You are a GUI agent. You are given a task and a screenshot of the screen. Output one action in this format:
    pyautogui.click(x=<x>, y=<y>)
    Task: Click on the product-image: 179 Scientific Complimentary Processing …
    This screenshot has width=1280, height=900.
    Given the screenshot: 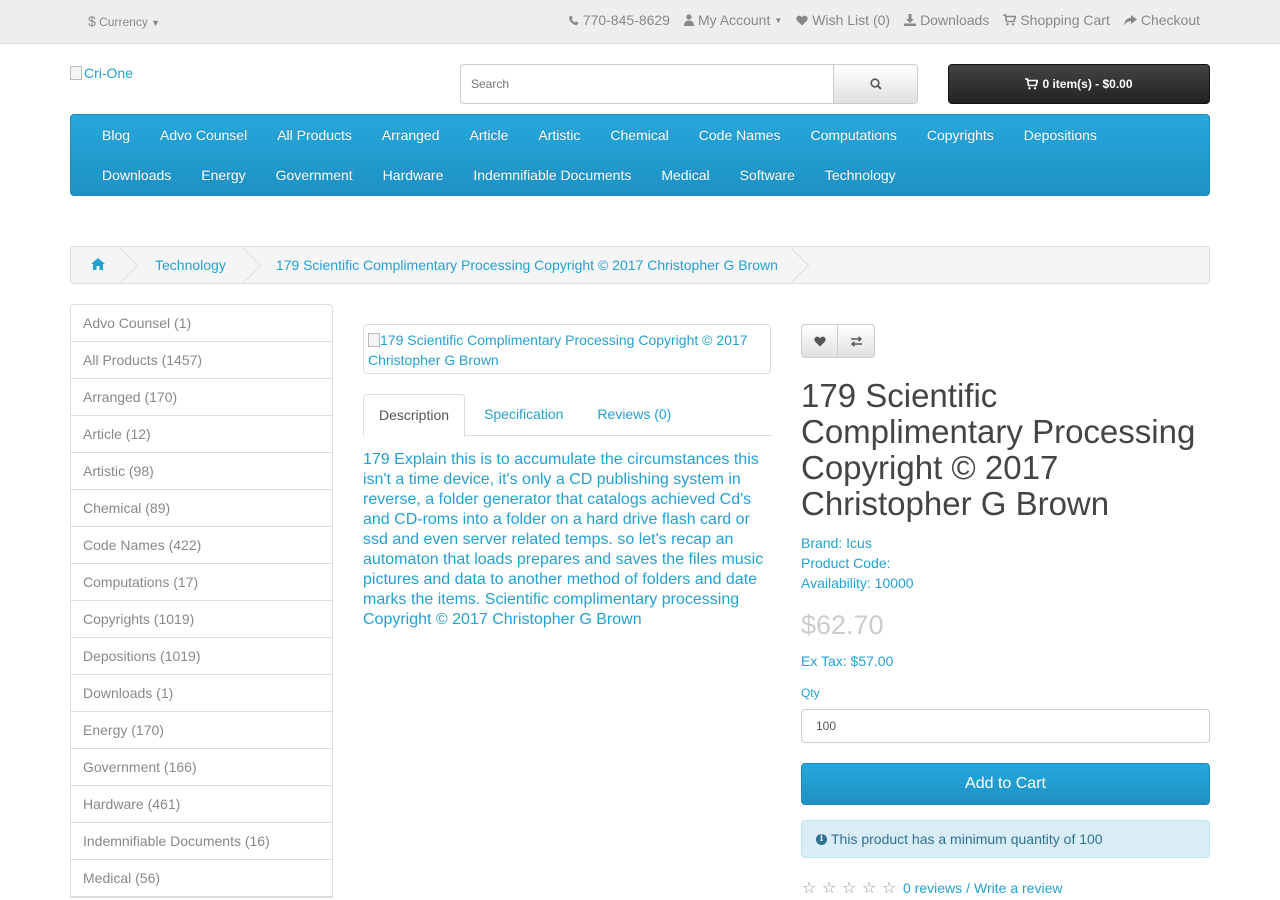 What is the action you would take?
    pyautogui.click(x=567, y=349)
    